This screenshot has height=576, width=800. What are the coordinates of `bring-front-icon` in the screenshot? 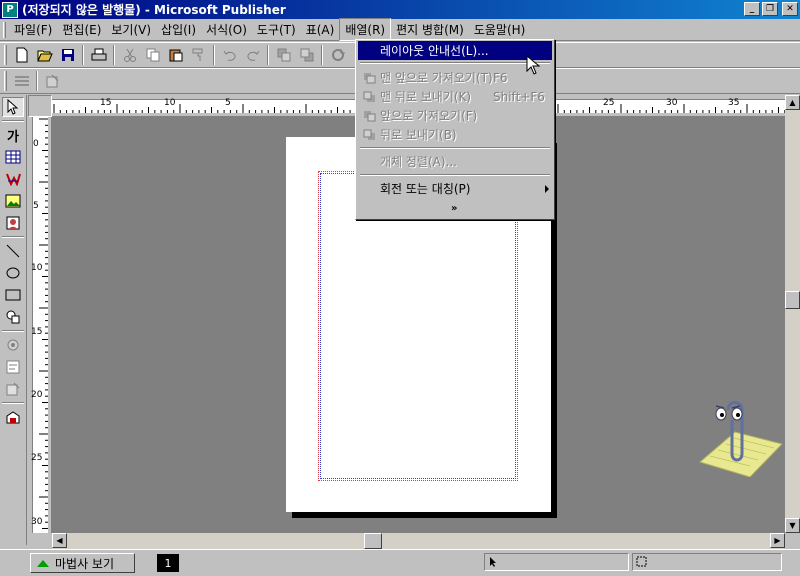 It's located at (283, 55).